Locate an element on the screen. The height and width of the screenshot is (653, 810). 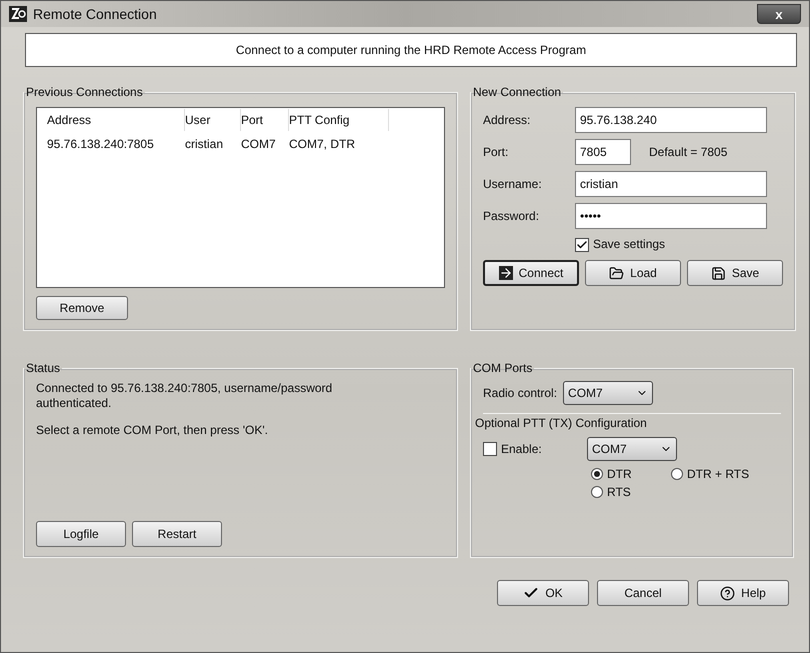
action-button: Save is located at coordinates (735, 273).